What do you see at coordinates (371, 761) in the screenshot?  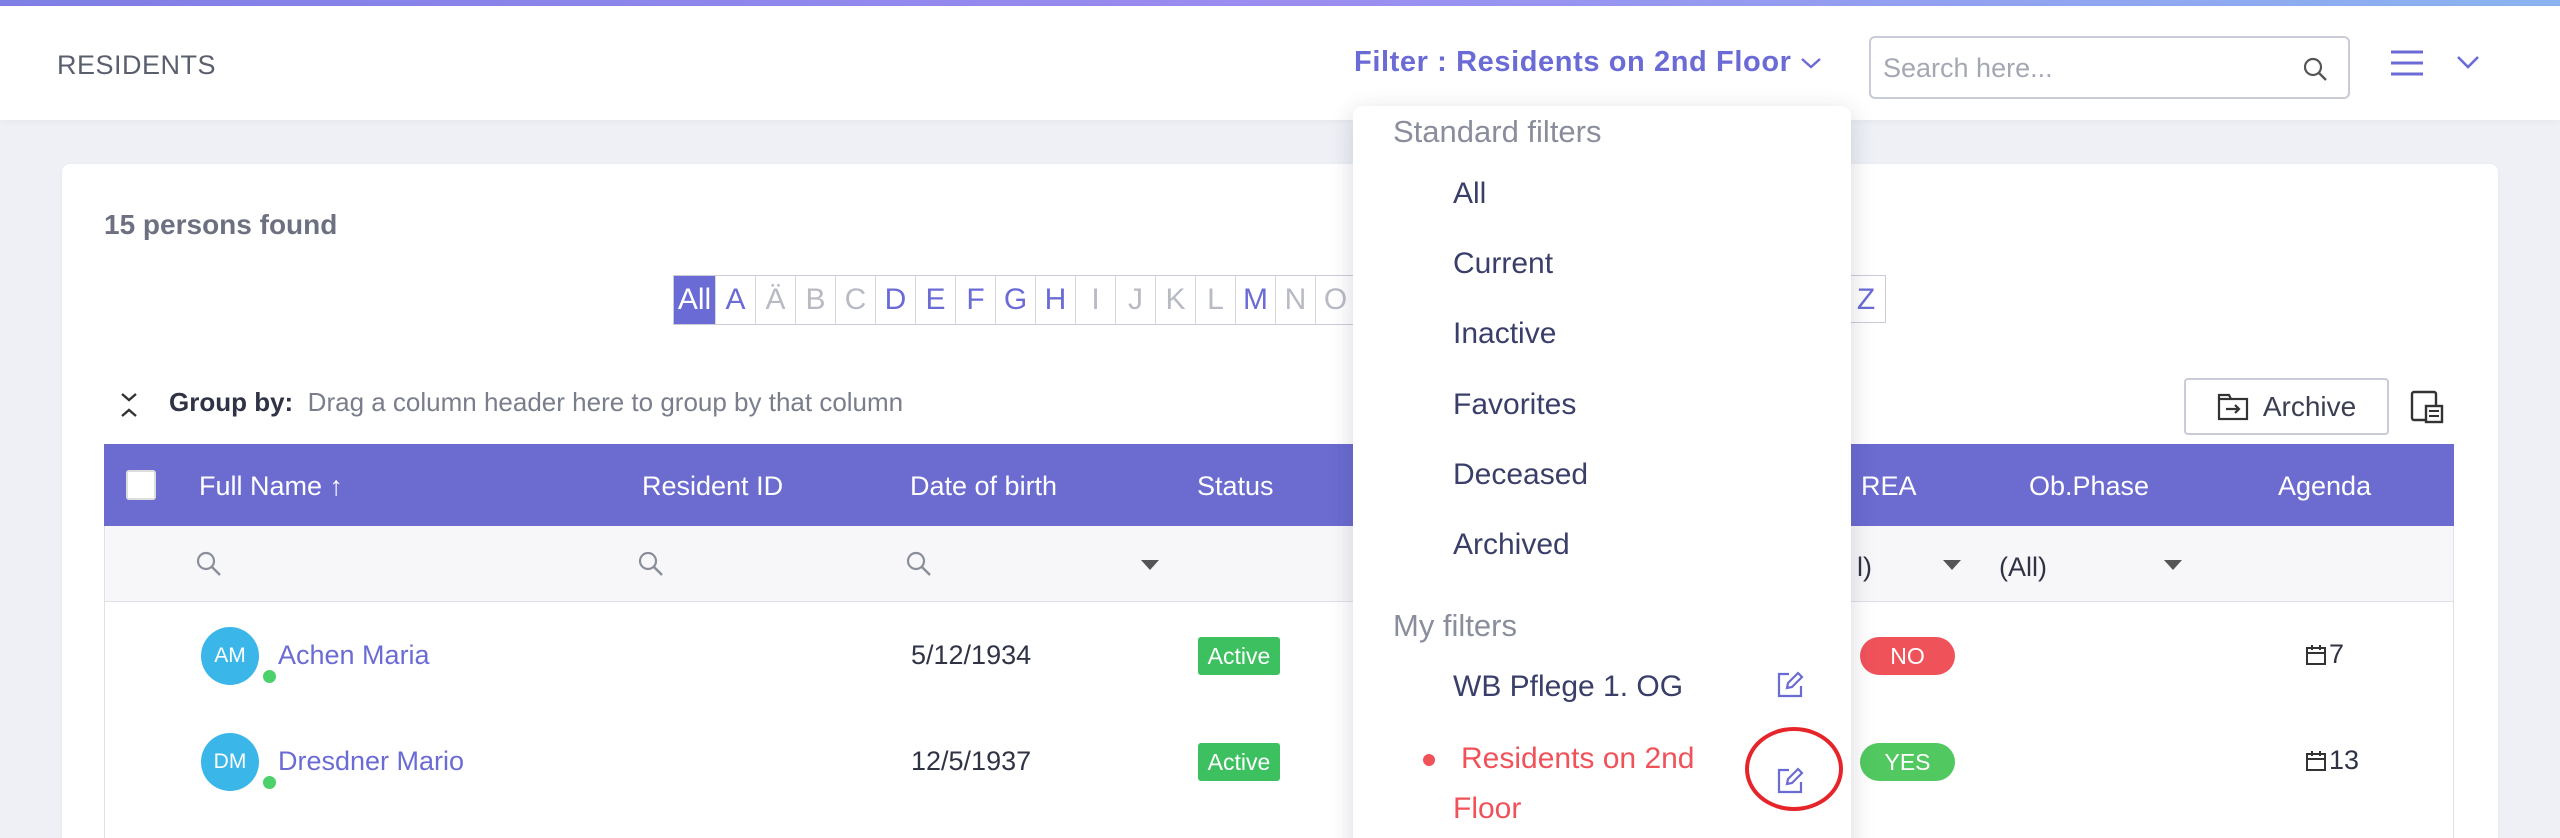 I see `resident-name-link: Dresdner Mario` at bounding box center [371, 761].